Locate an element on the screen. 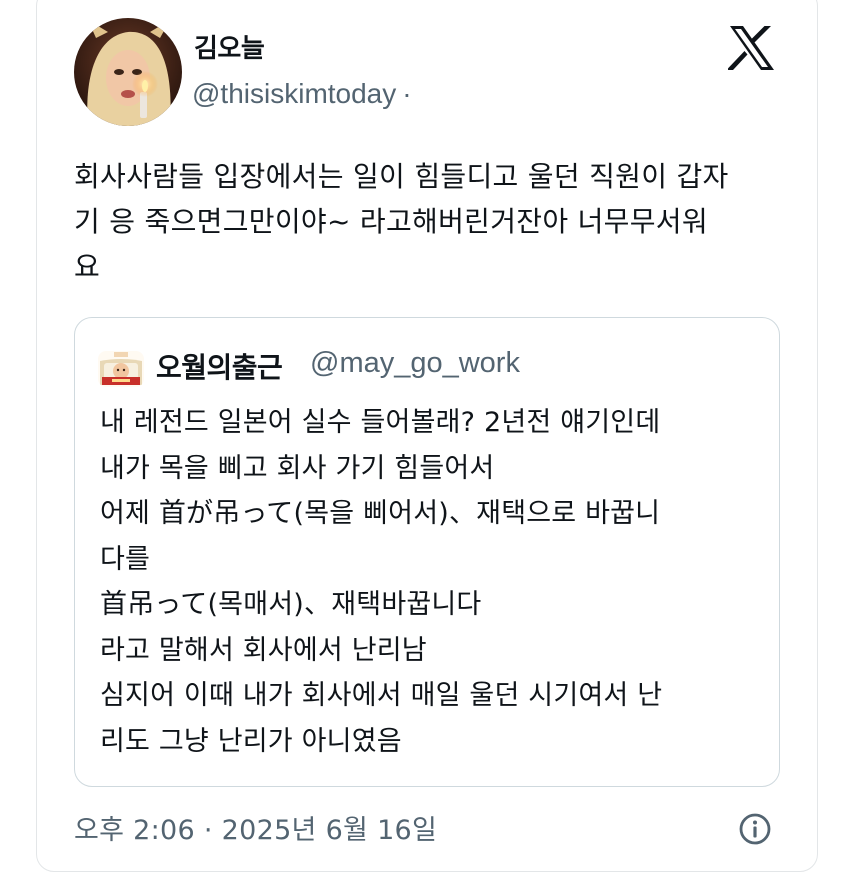 This screenshot has width=854, height=872. author-avatar is located at coordinates (128, 72).